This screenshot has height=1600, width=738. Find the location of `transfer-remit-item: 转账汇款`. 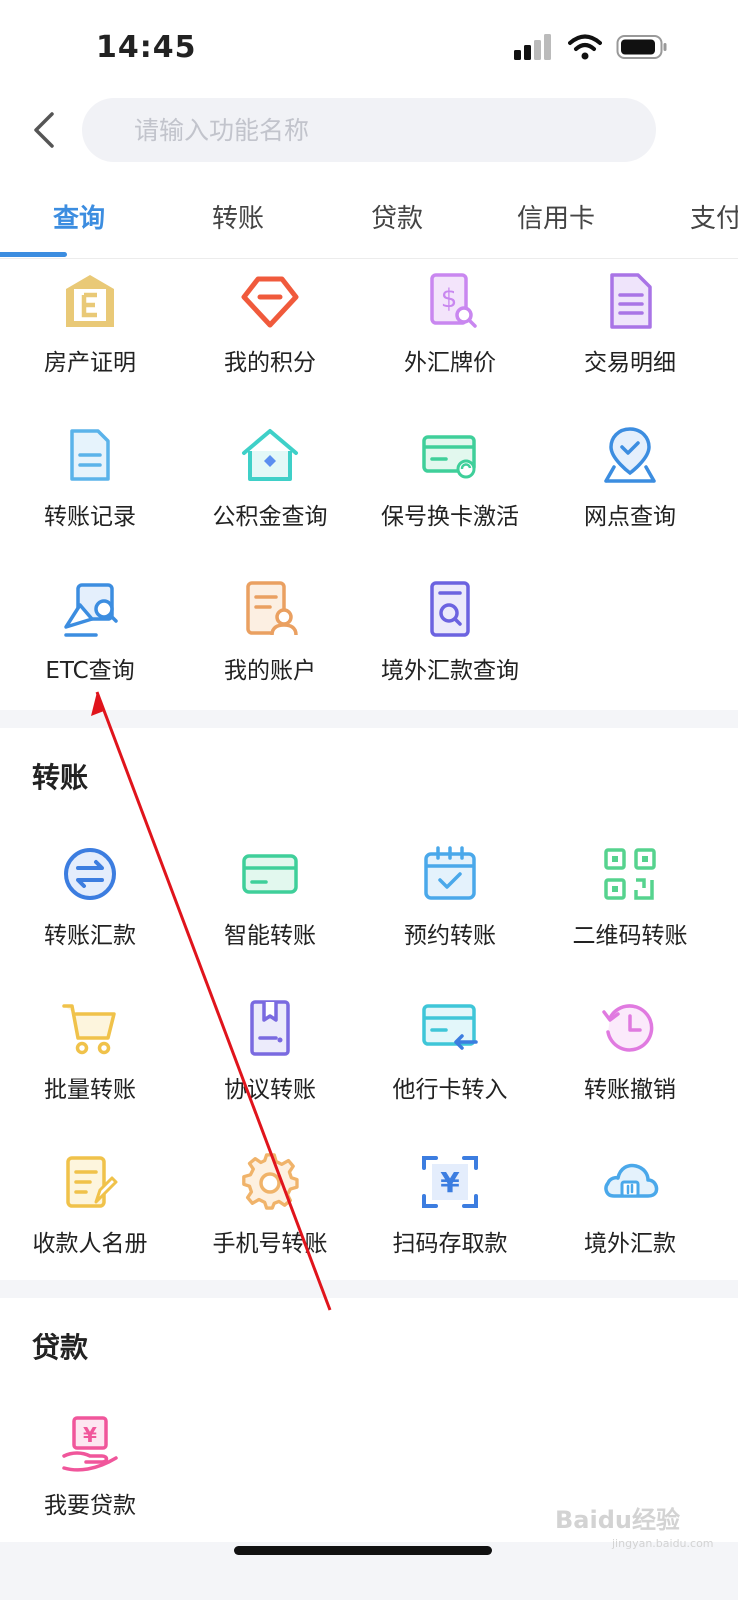

transfer-remit-item: 转账汇款 is located at coordinates (90, 914).